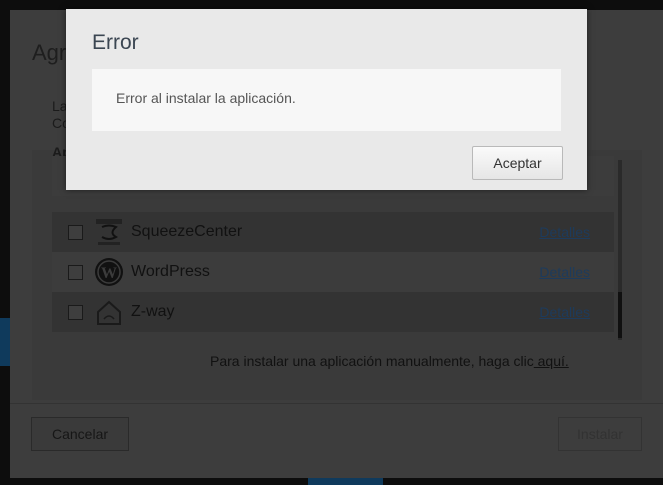  Describe the element at coordinates (115, 42) in the screenshot. I see `modal-title: Error` at that location.